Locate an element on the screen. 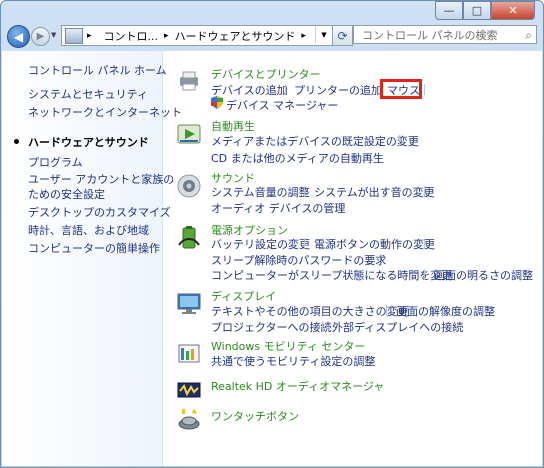  forward-button: ▶ is located at coordinates (40, 36).